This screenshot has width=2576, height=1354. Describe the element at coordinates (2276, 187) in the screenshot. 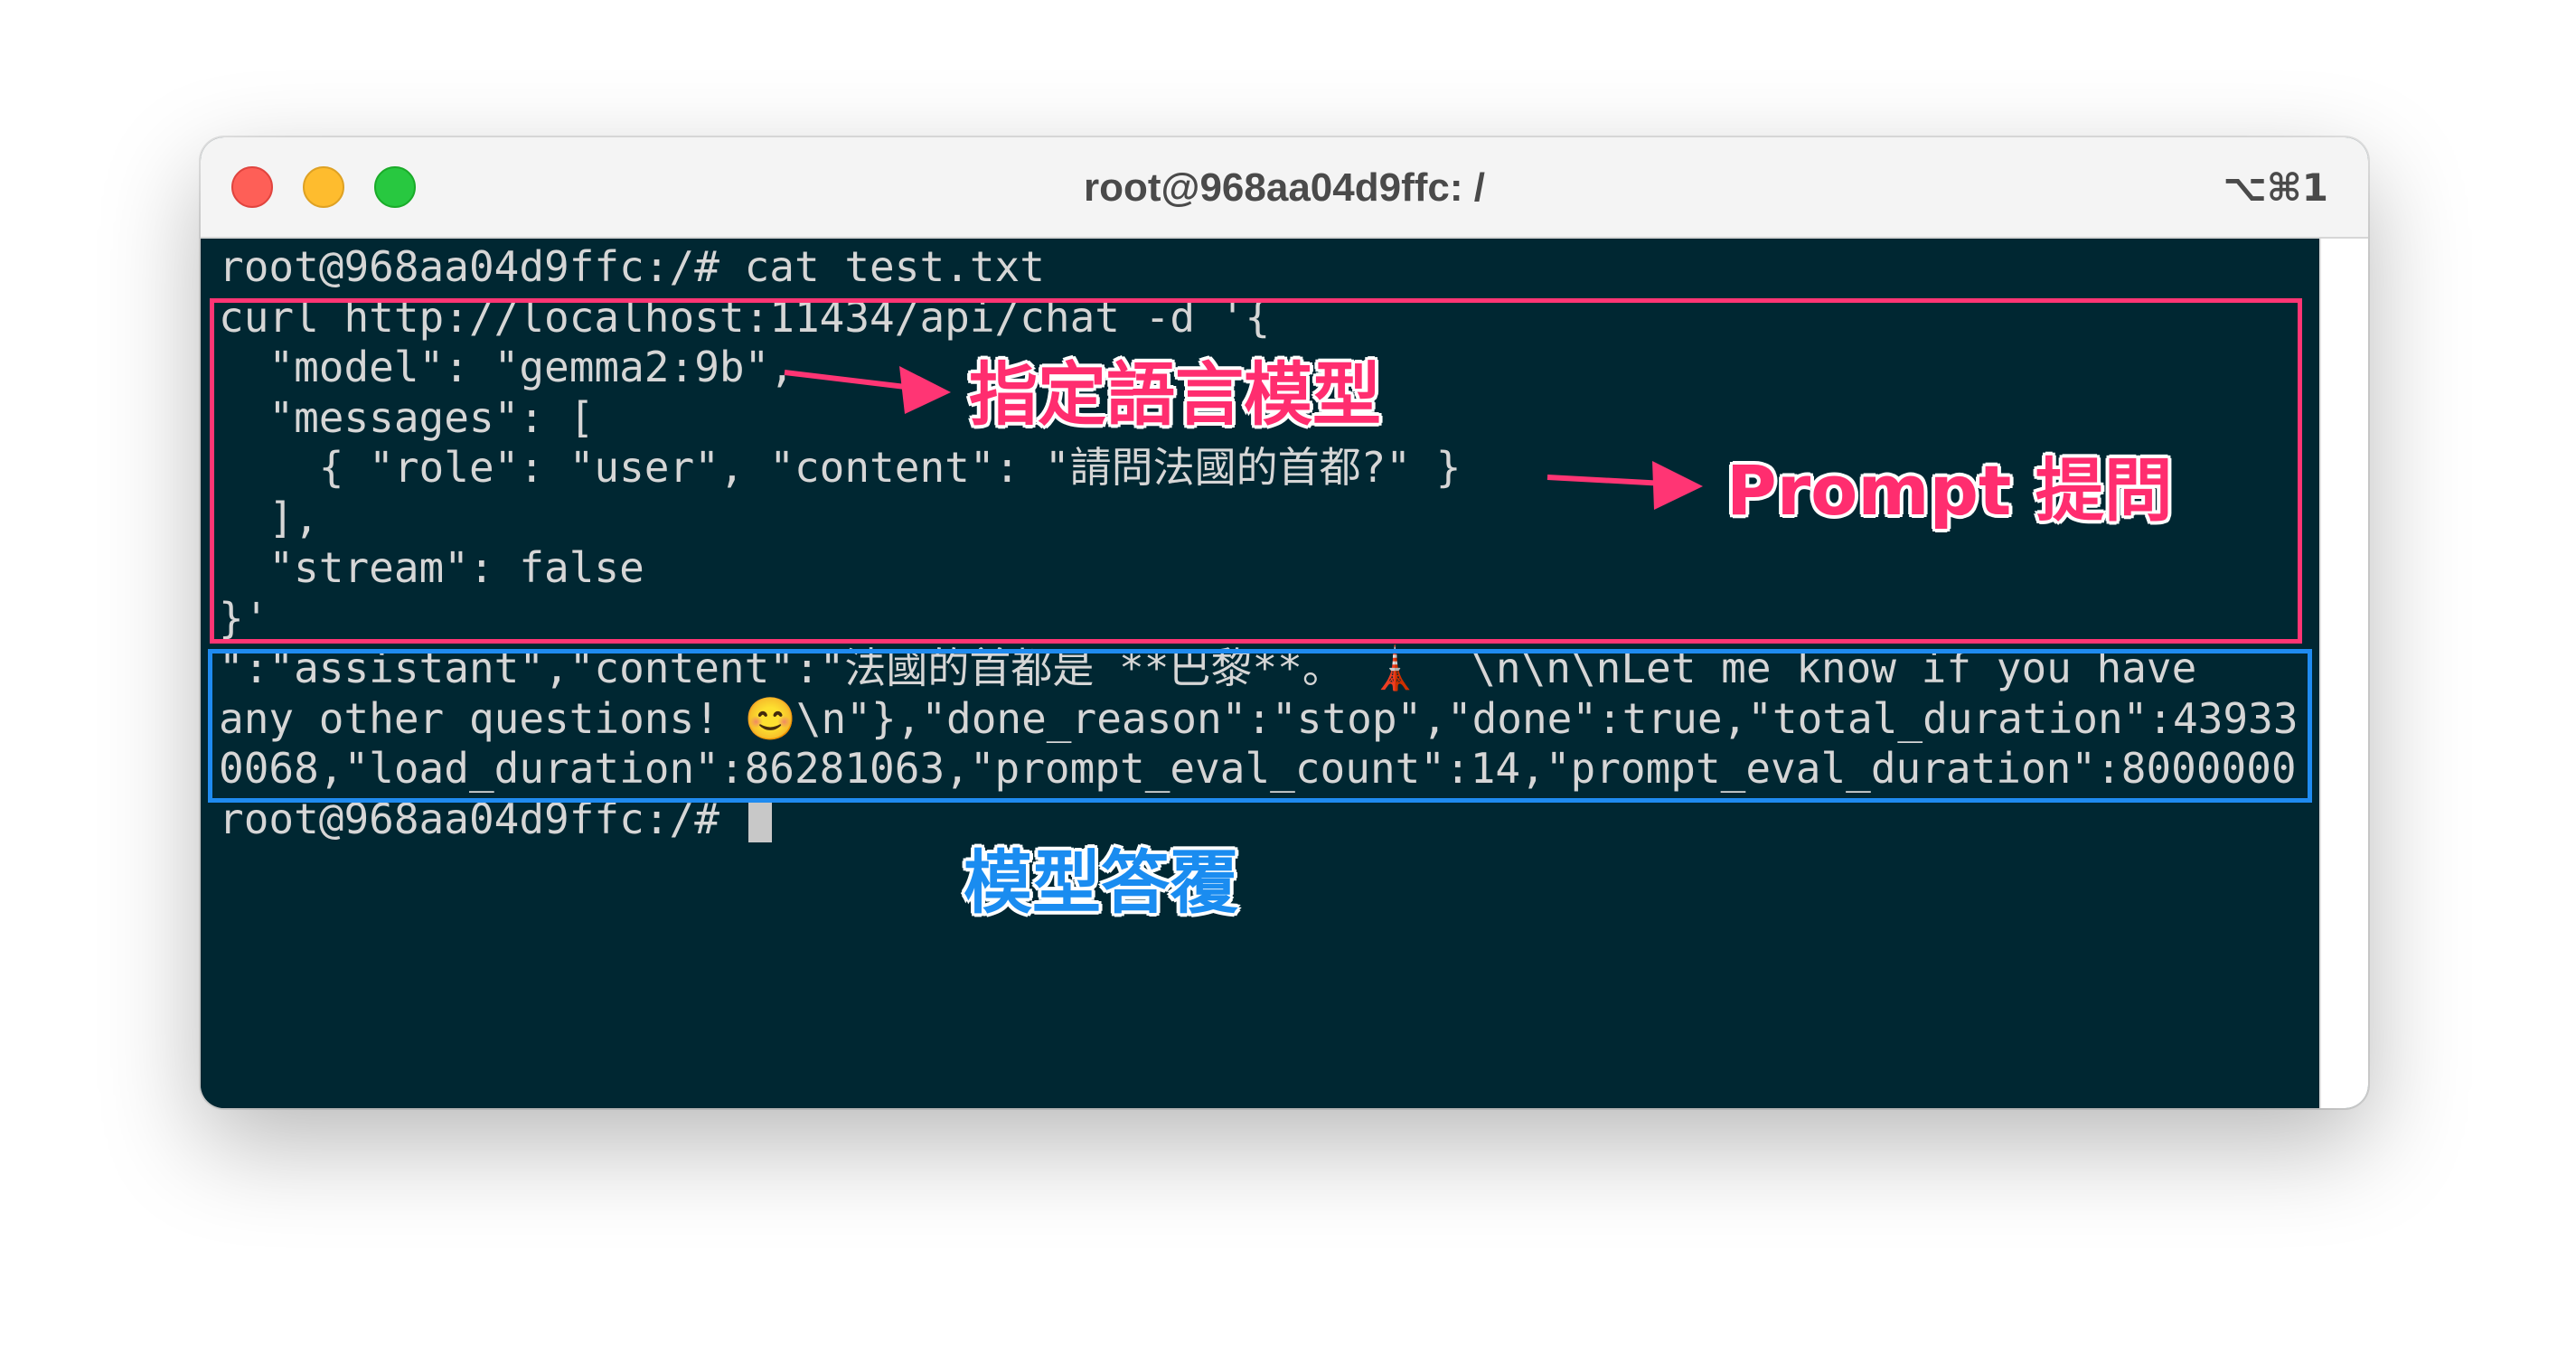

I see `window-shortcut: ⌥⌘1` at that location.